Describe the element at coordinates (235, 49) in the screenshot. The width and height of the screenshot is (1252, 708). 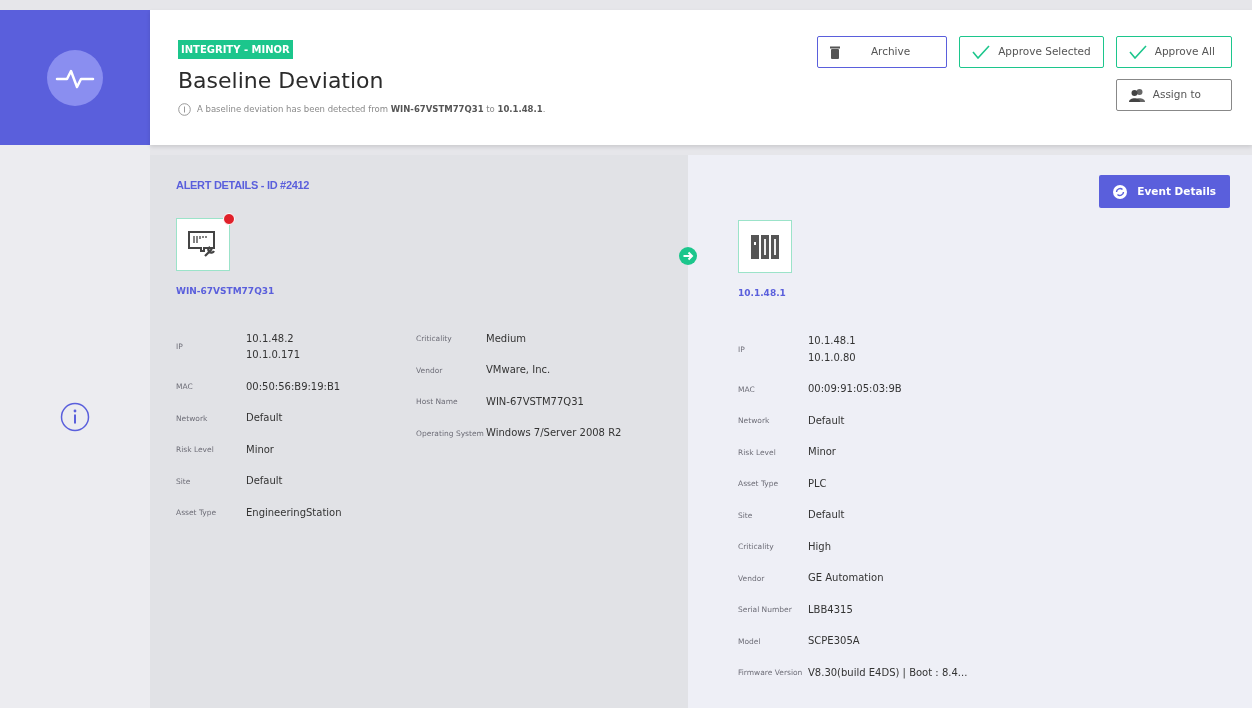
I see `severity-tag: INTEGRITY - MINOR` at that location.